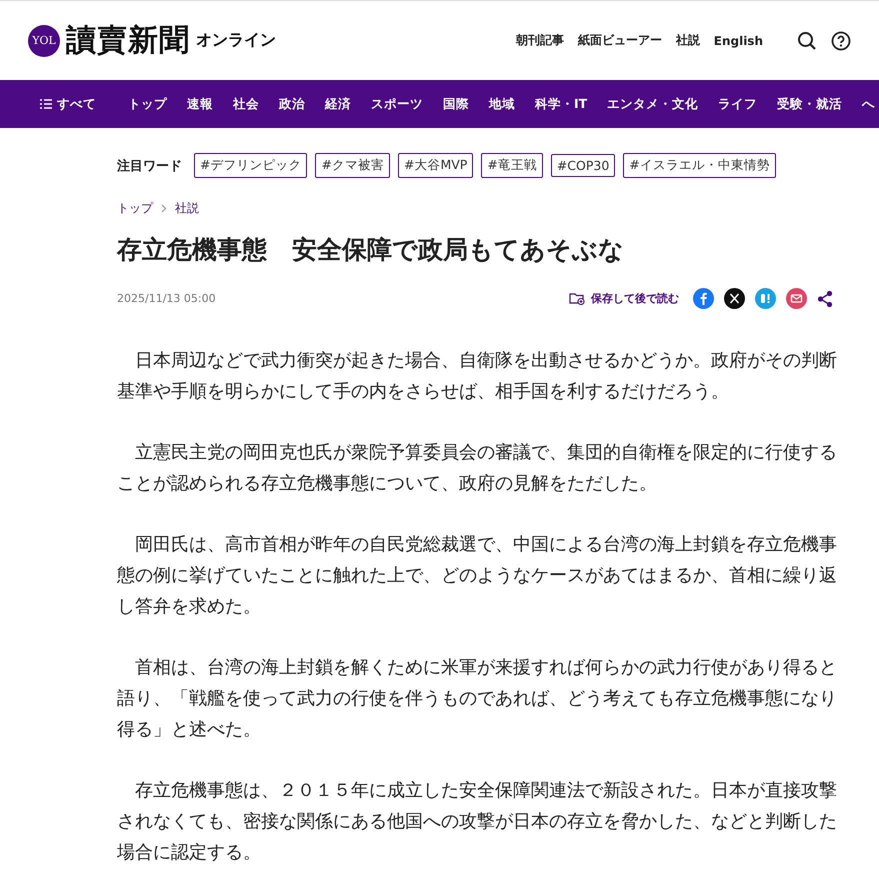  I want to click on keyword-tag: #クマ被害, so click(352, 165).